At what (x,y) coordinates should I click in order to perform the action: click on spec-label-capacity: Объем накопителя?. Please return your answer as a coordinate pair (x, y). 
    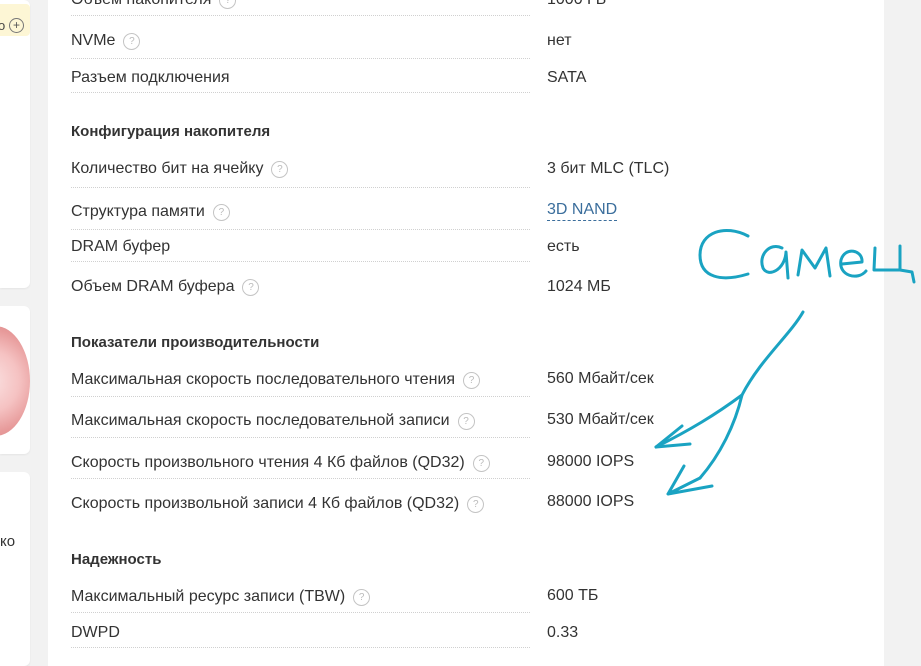
    Looking at the image, I should click on (154, 4).